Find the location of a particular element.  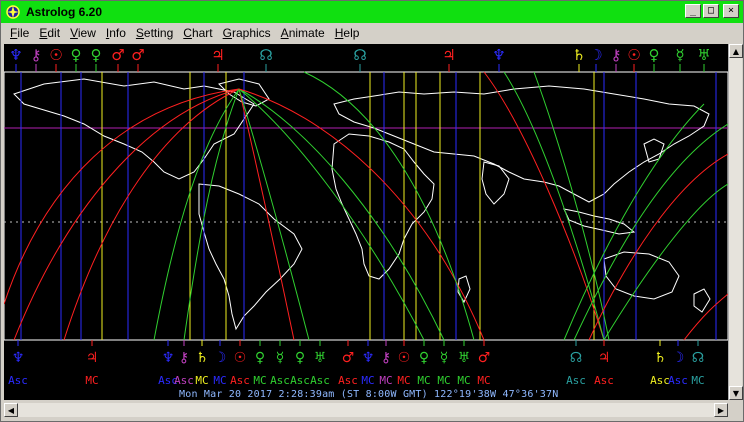

window-title: Astrolog 6.20 is located at coordinates (64, 12).